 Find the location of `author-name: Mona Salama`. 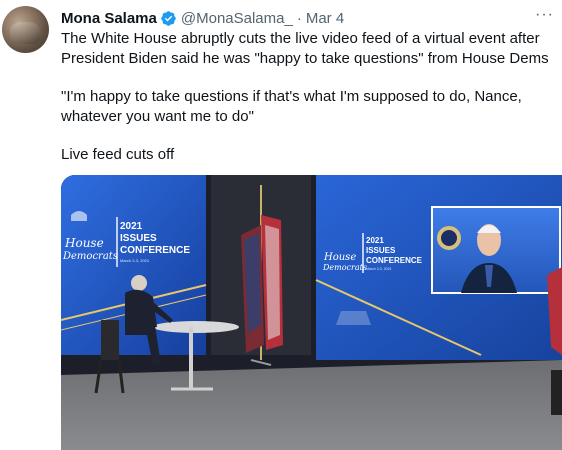

author-name: Mona Salama is located at coordinates (109, 18).